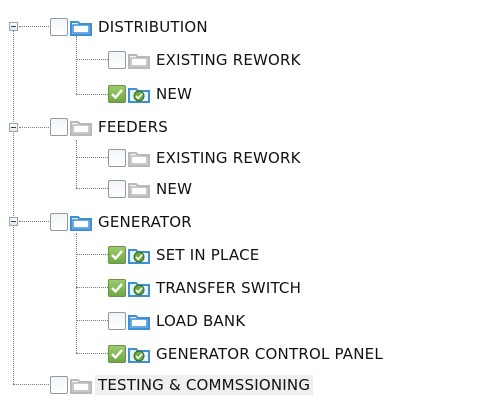 This screenshot has height=401, width=484. I want to click on node-label: TESTING & COMMSSIONING, so click(204, 384).